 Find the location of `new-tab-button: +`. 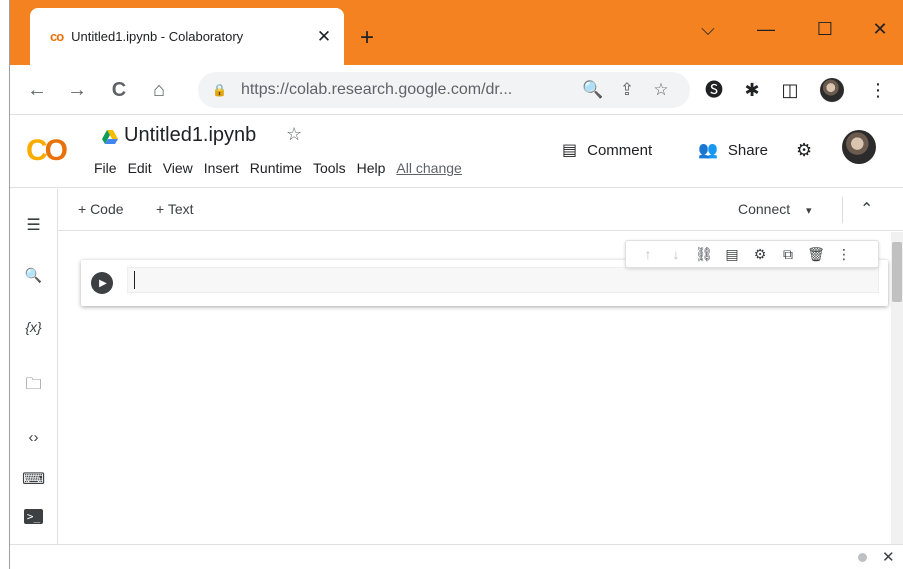

new-tab-button: + is located at coordinates (367, 38).